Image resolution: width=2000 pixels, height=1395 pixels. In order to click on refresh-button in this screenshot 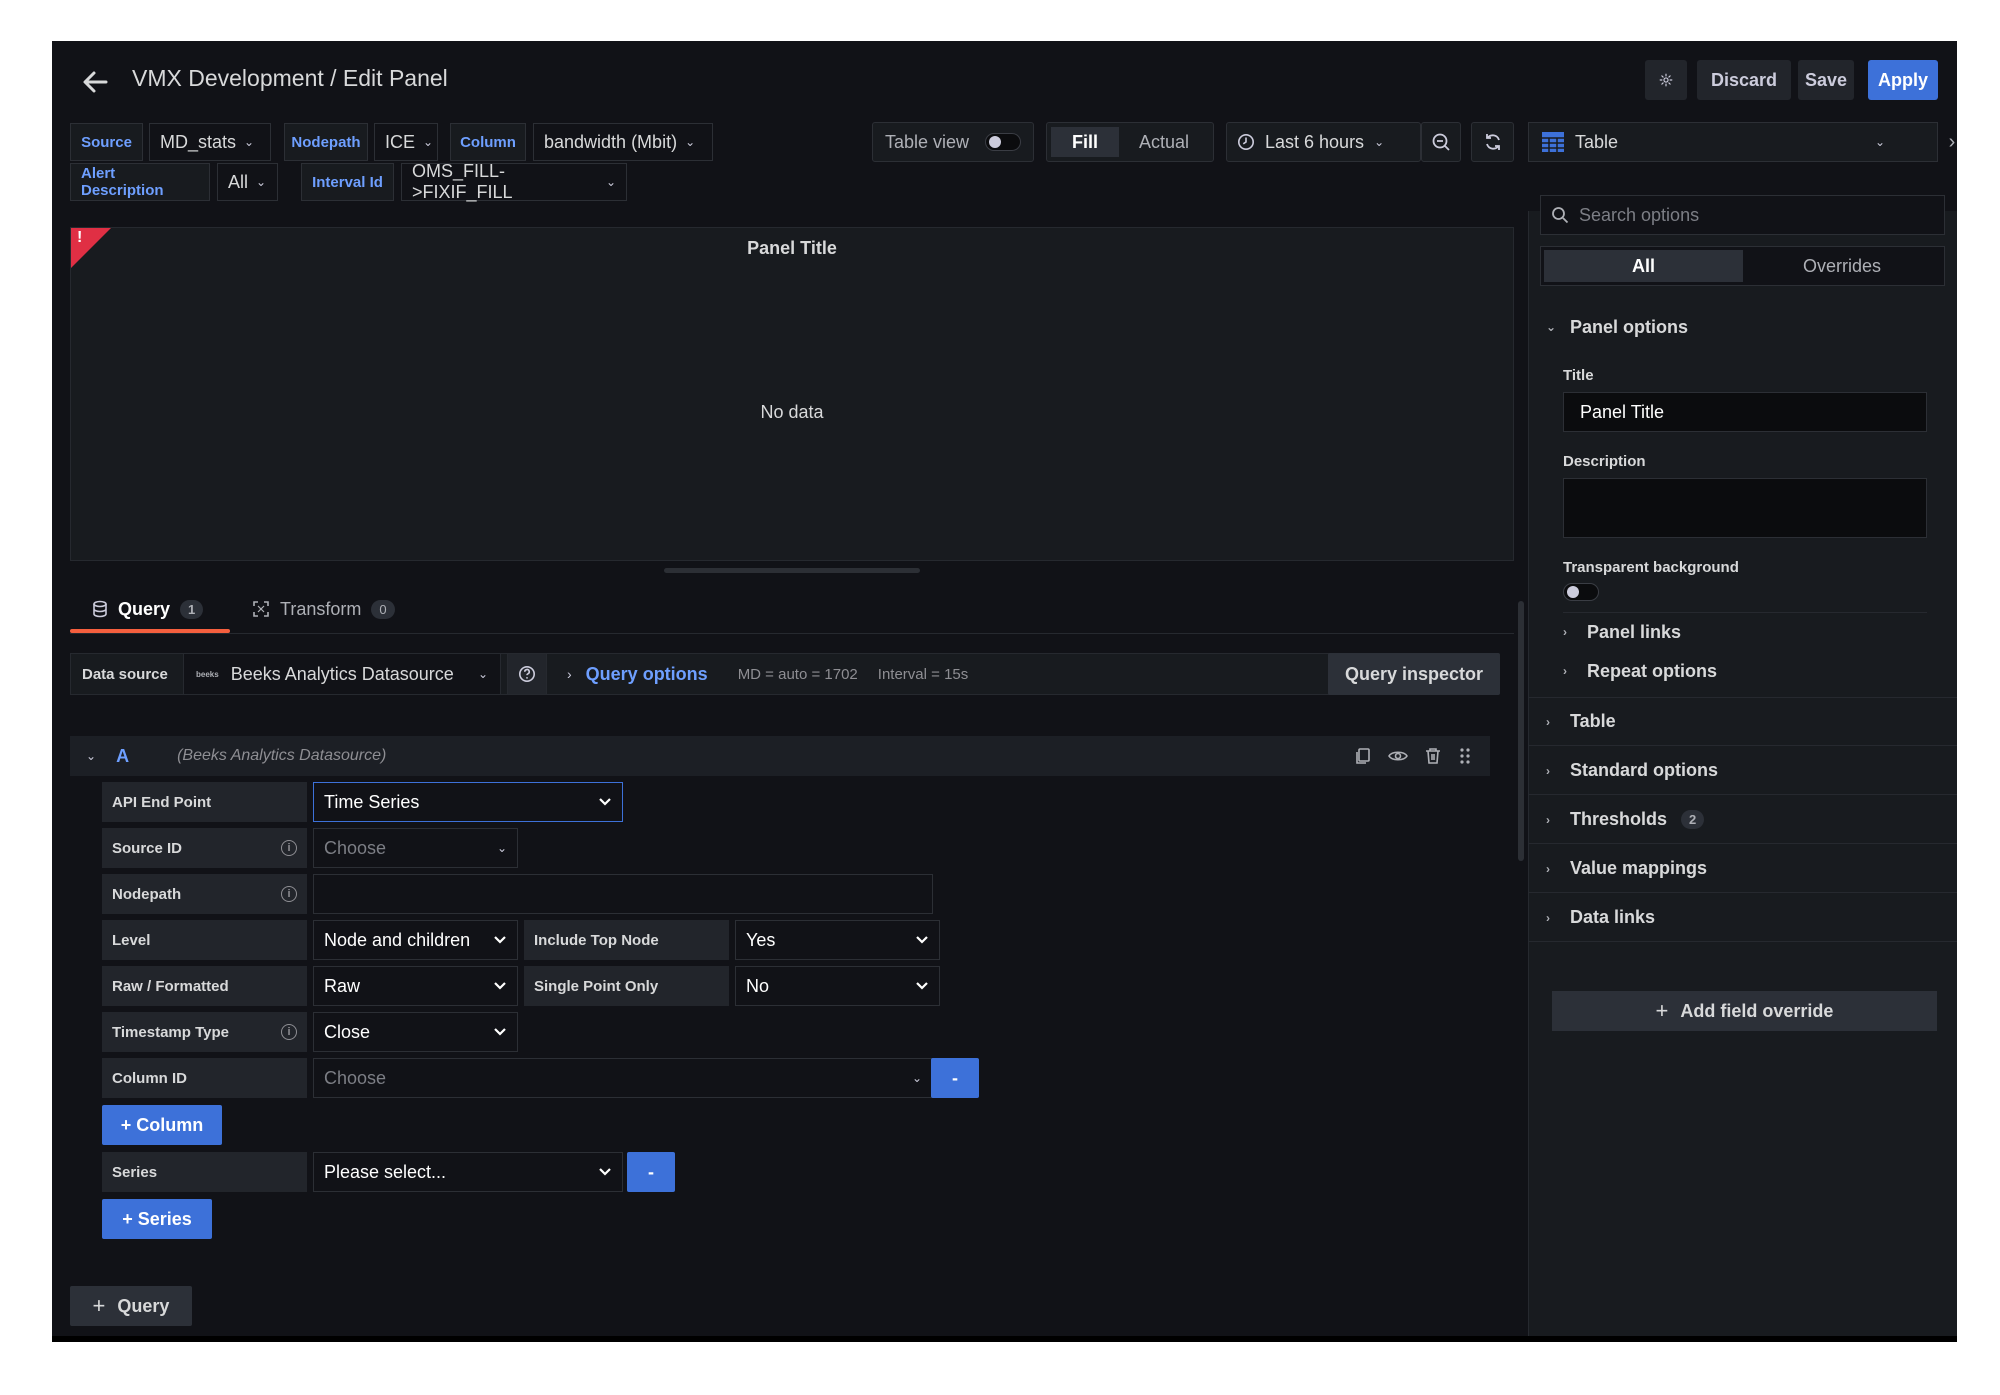, I will do `click(1492, 142)`.